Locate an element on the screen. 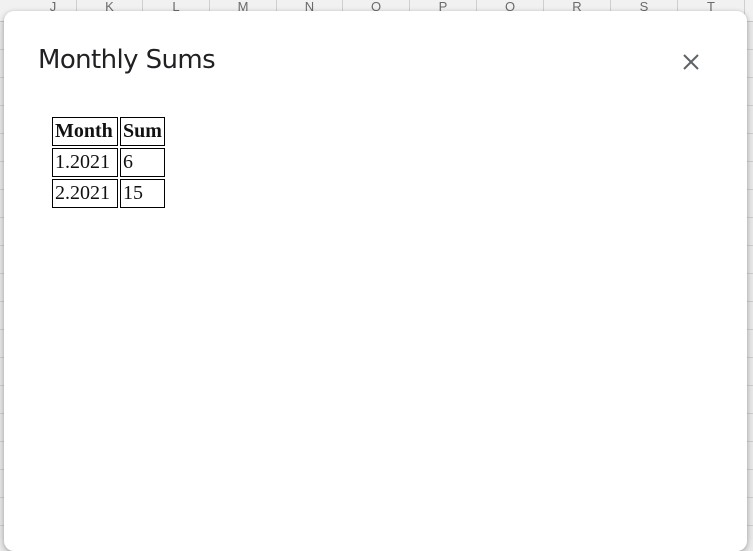  dialog-content: Month Sum 1.2021 6 2.2021 15 is located at coordinates (108, 162).